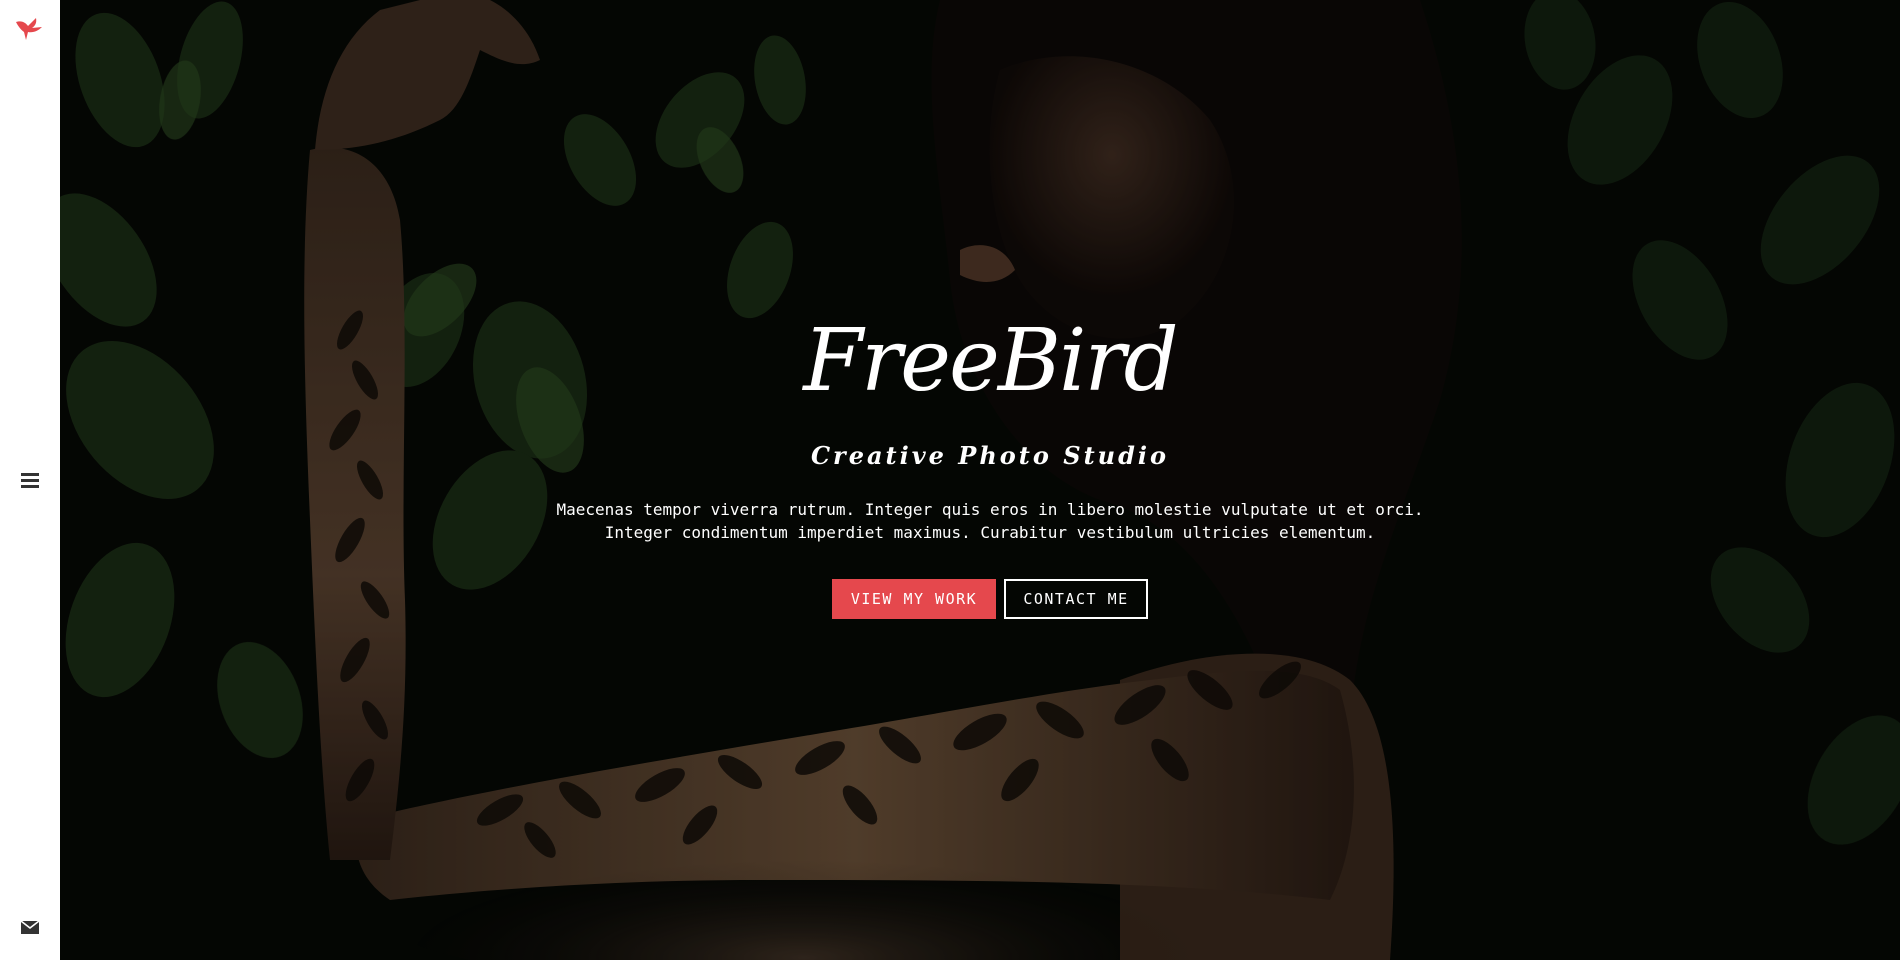 The image size is (1900, 960). What do you see at coordinates (29, 28) in the screenshot?
I see `bird-logo-icon` at bounding box center [29, 28].